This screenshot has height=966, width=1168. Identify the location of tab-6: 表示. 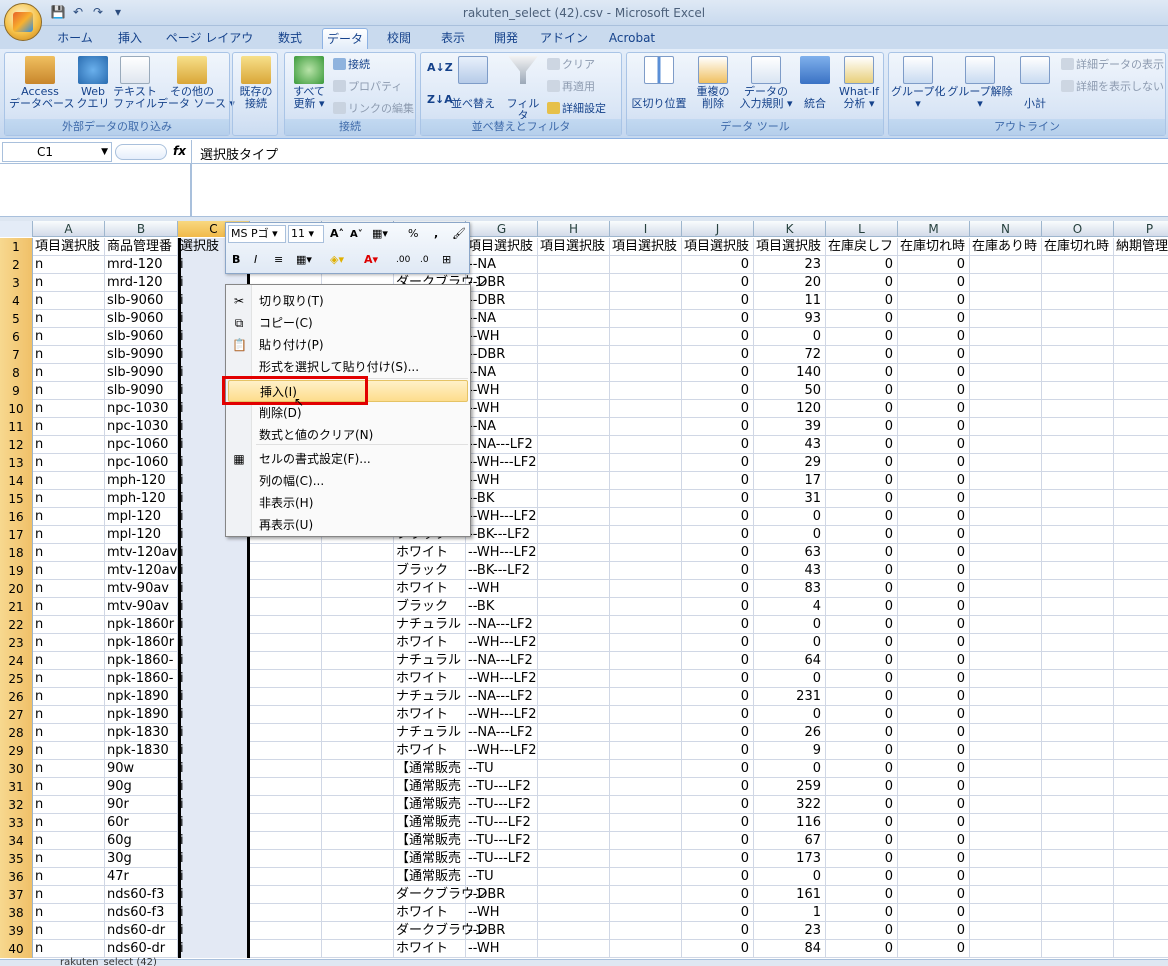
(453, 38).